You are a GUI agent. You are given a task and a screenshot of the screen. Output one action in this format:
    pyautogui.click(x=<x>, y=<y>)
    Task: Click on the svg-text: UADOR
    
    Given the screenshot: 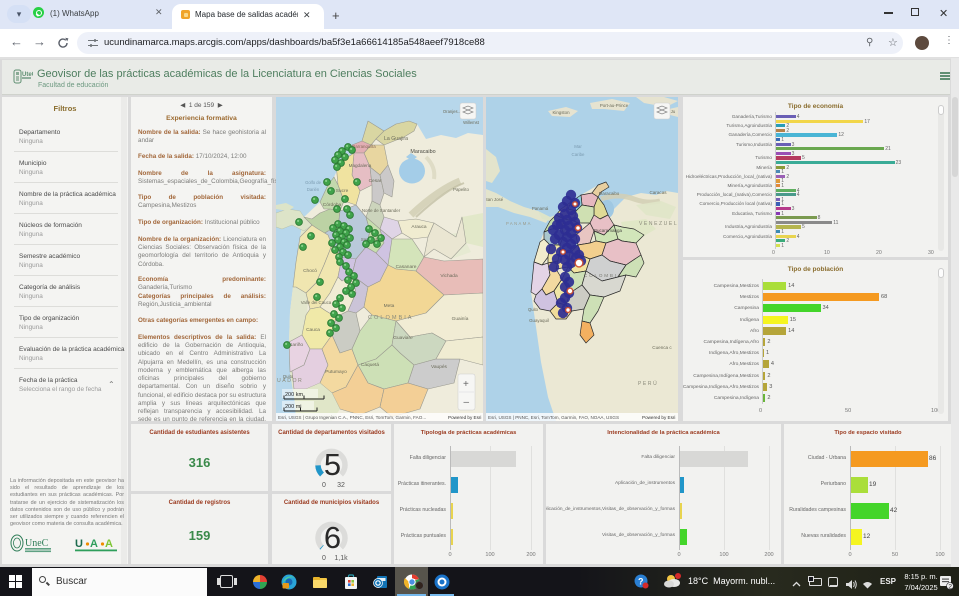 What is the action you would take?
    pyautogui.click(x=290, y=381)
    